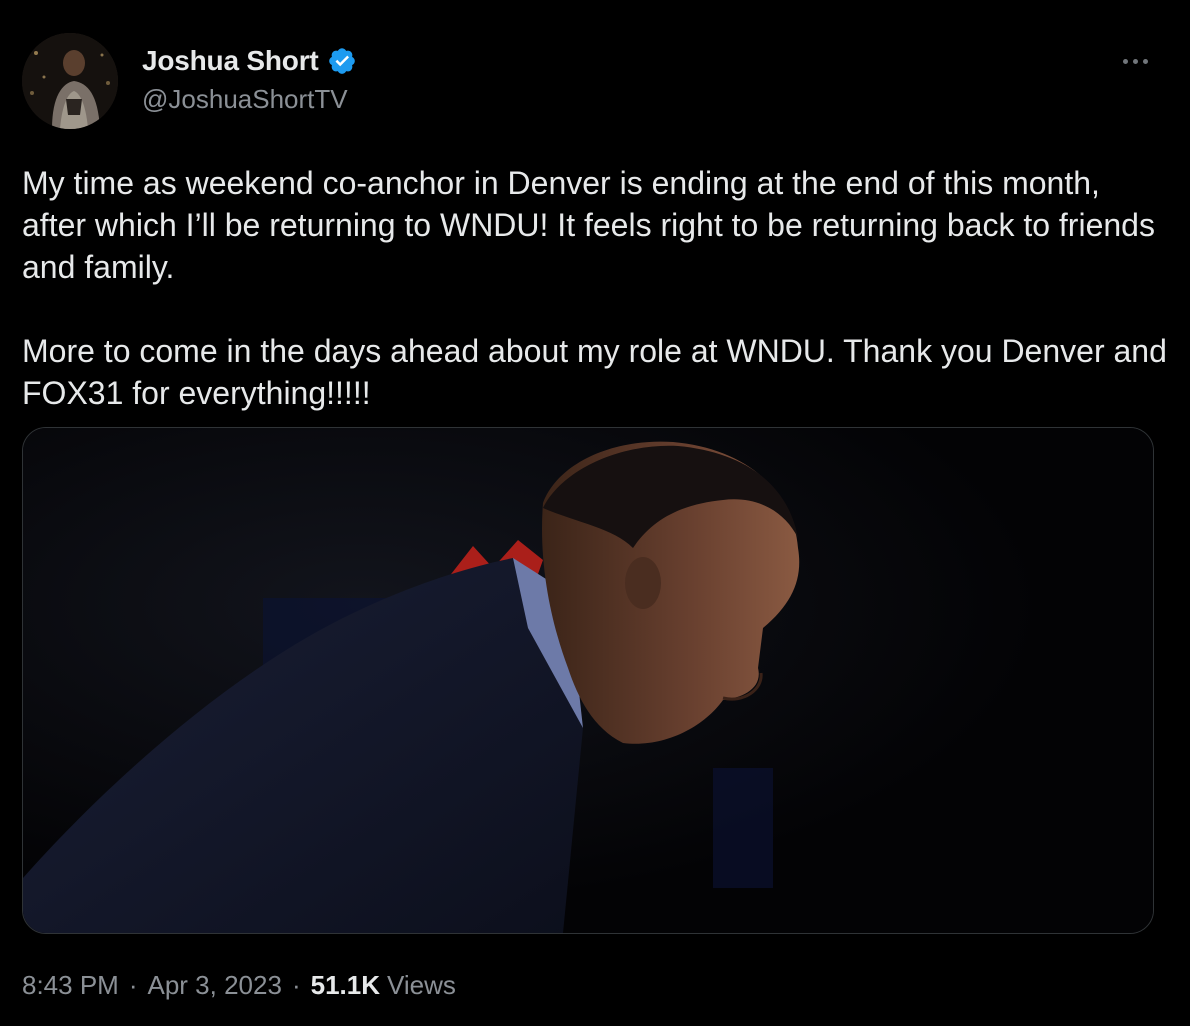  What do you see at coordinates (70, 985) in the screenshot?
I see `tweet-timestamp-time: 8:43 PM` at bounding box center [70, 985].